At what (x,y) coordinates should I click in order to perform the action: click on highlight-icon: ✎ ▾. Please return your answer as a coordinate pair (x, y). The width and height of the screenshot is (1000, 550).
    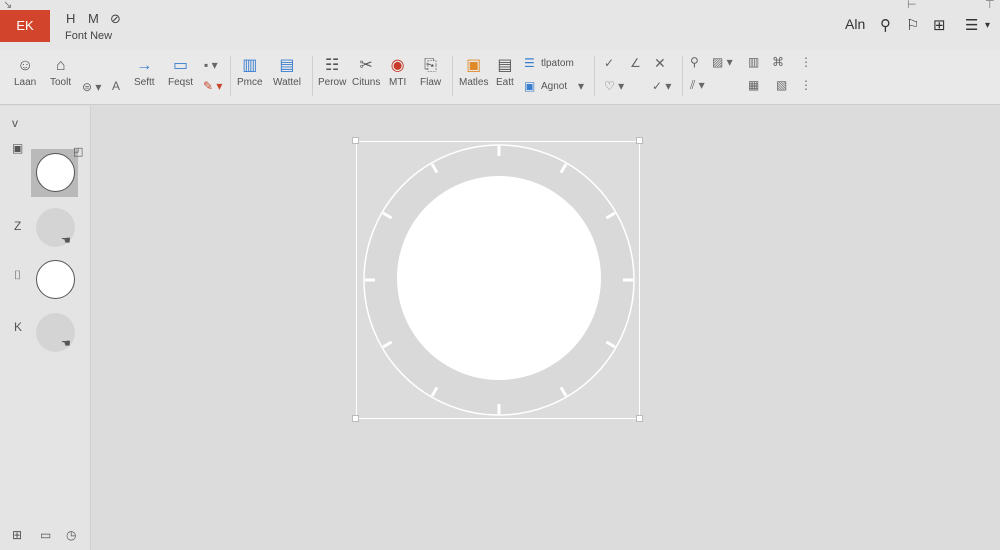
    Looking at the image, I should click on (212, 86).